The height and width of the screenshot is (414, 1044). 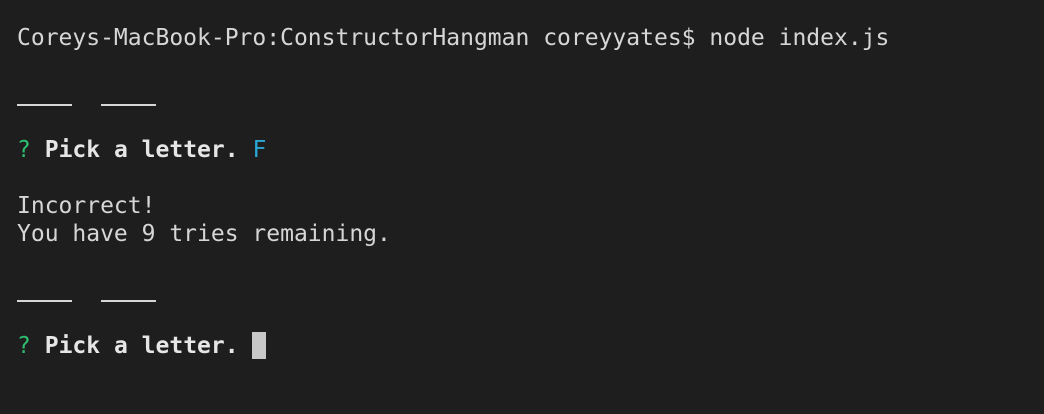 I want to click on tries-remaining-message: You have 9 tries remaining., so click(x=204, y=234).